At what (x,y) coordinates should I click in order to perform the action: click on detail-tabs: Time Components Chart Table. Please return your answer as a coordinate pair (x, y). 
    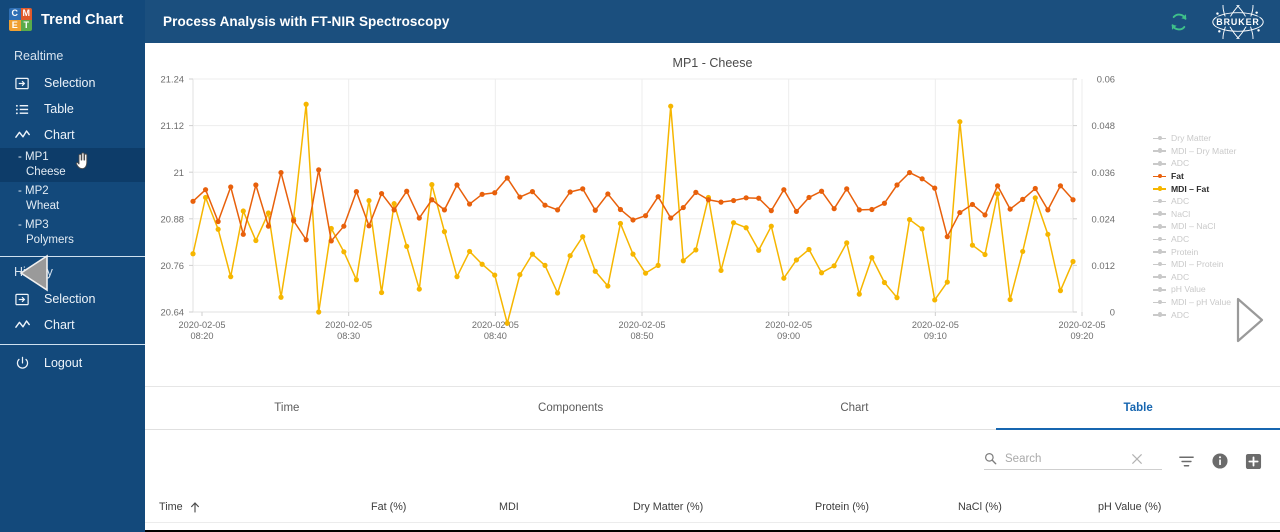
    Looking at the image, I should click on (712, 408).